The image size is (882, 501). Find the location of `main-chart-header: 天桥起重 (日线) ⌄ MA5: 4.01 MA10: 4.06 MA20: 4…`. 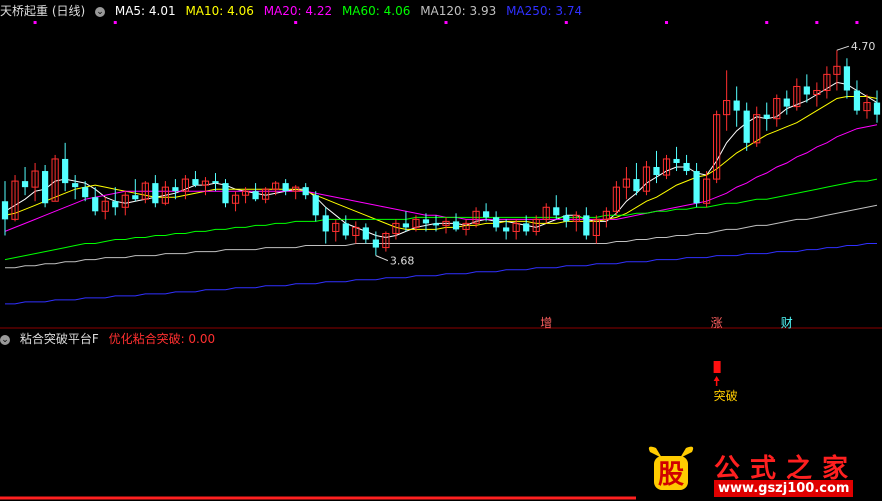

main-chart-header: 天桥起重 (日线) ⌄ MA5: 4.01 MA10: 4.06 MA20: 4… is located at coordinates (294, 11).